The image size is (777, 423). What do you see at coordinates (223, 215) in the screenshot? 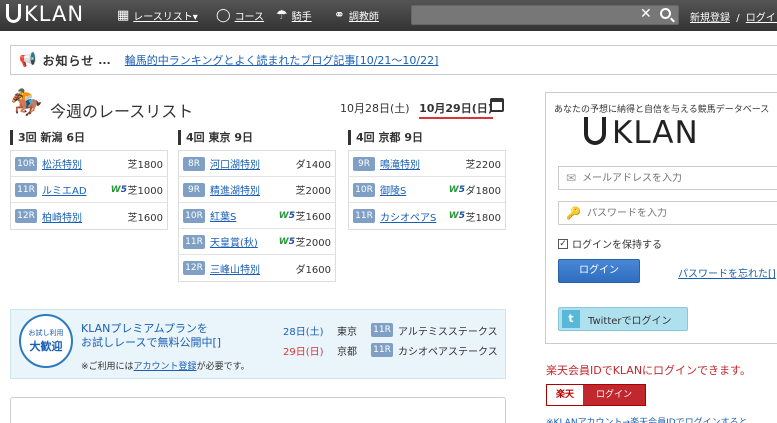
I see `race-name: 紅葉S` at bounding box center [223, 215].